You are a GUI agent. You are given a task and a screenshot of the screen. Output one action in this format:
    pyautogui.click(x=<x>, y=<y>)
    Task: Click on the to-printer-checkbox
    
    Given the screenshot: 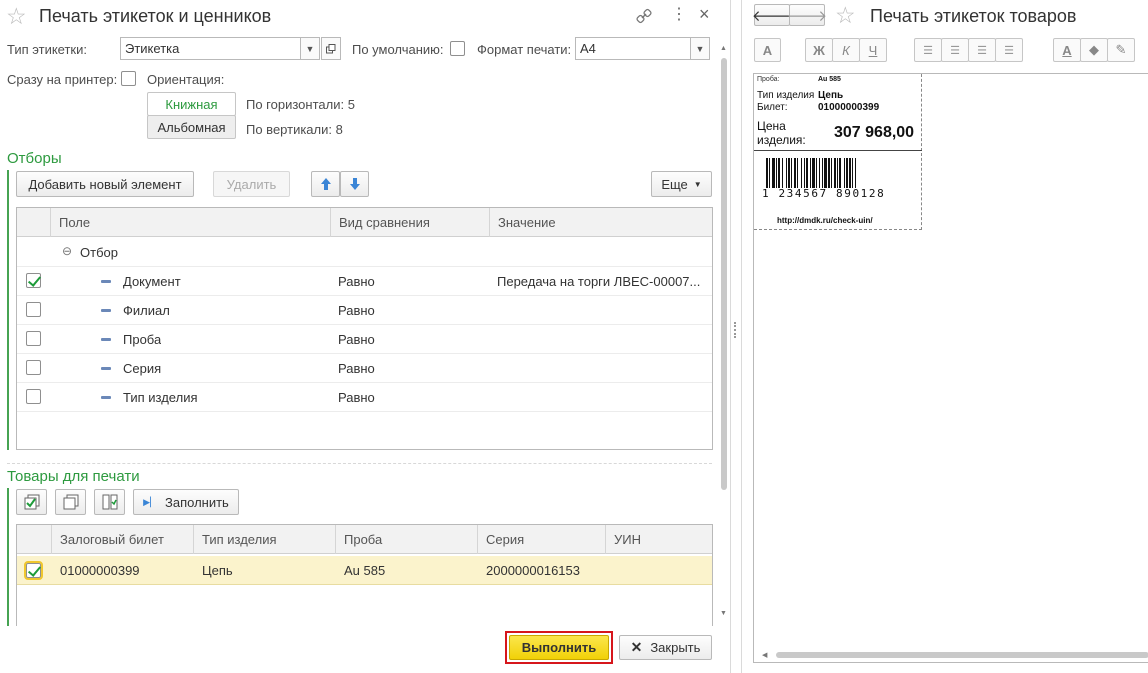 What is the action you would take?
    pyautogui.click(x=128, y=78)
    